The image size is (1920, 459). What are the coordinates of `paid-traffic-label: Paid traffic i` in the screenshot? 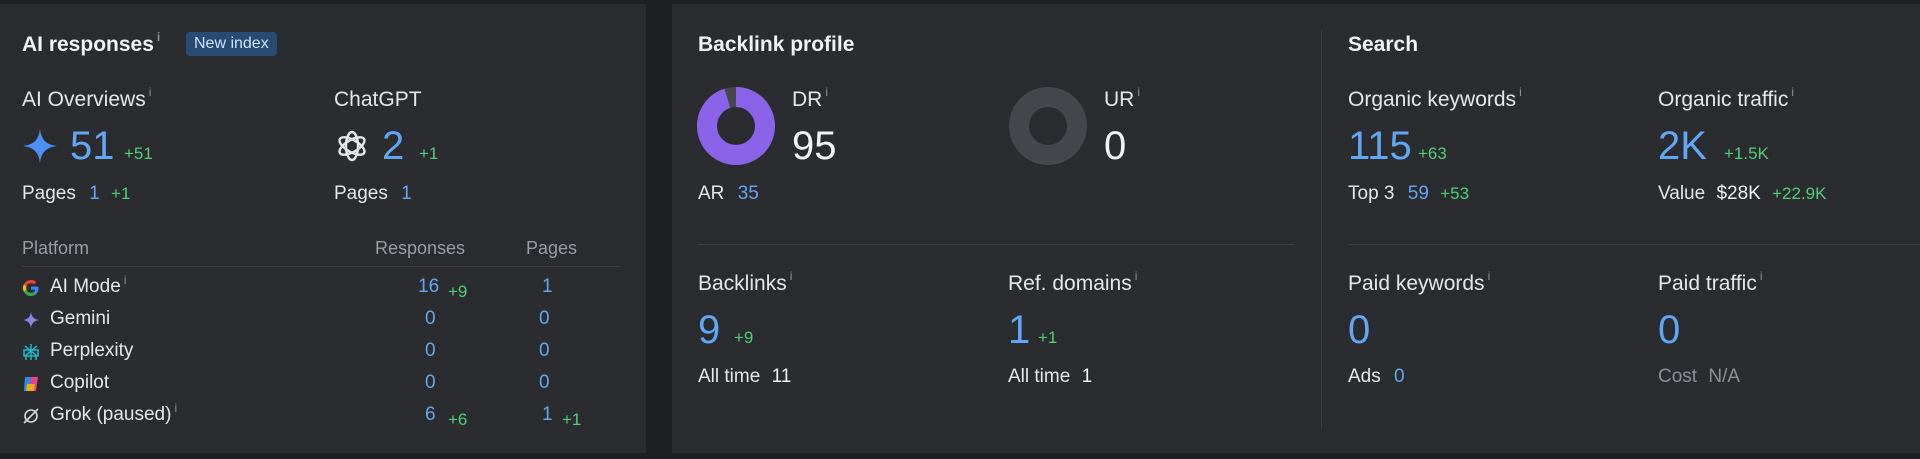 It's located at (1710, 282).